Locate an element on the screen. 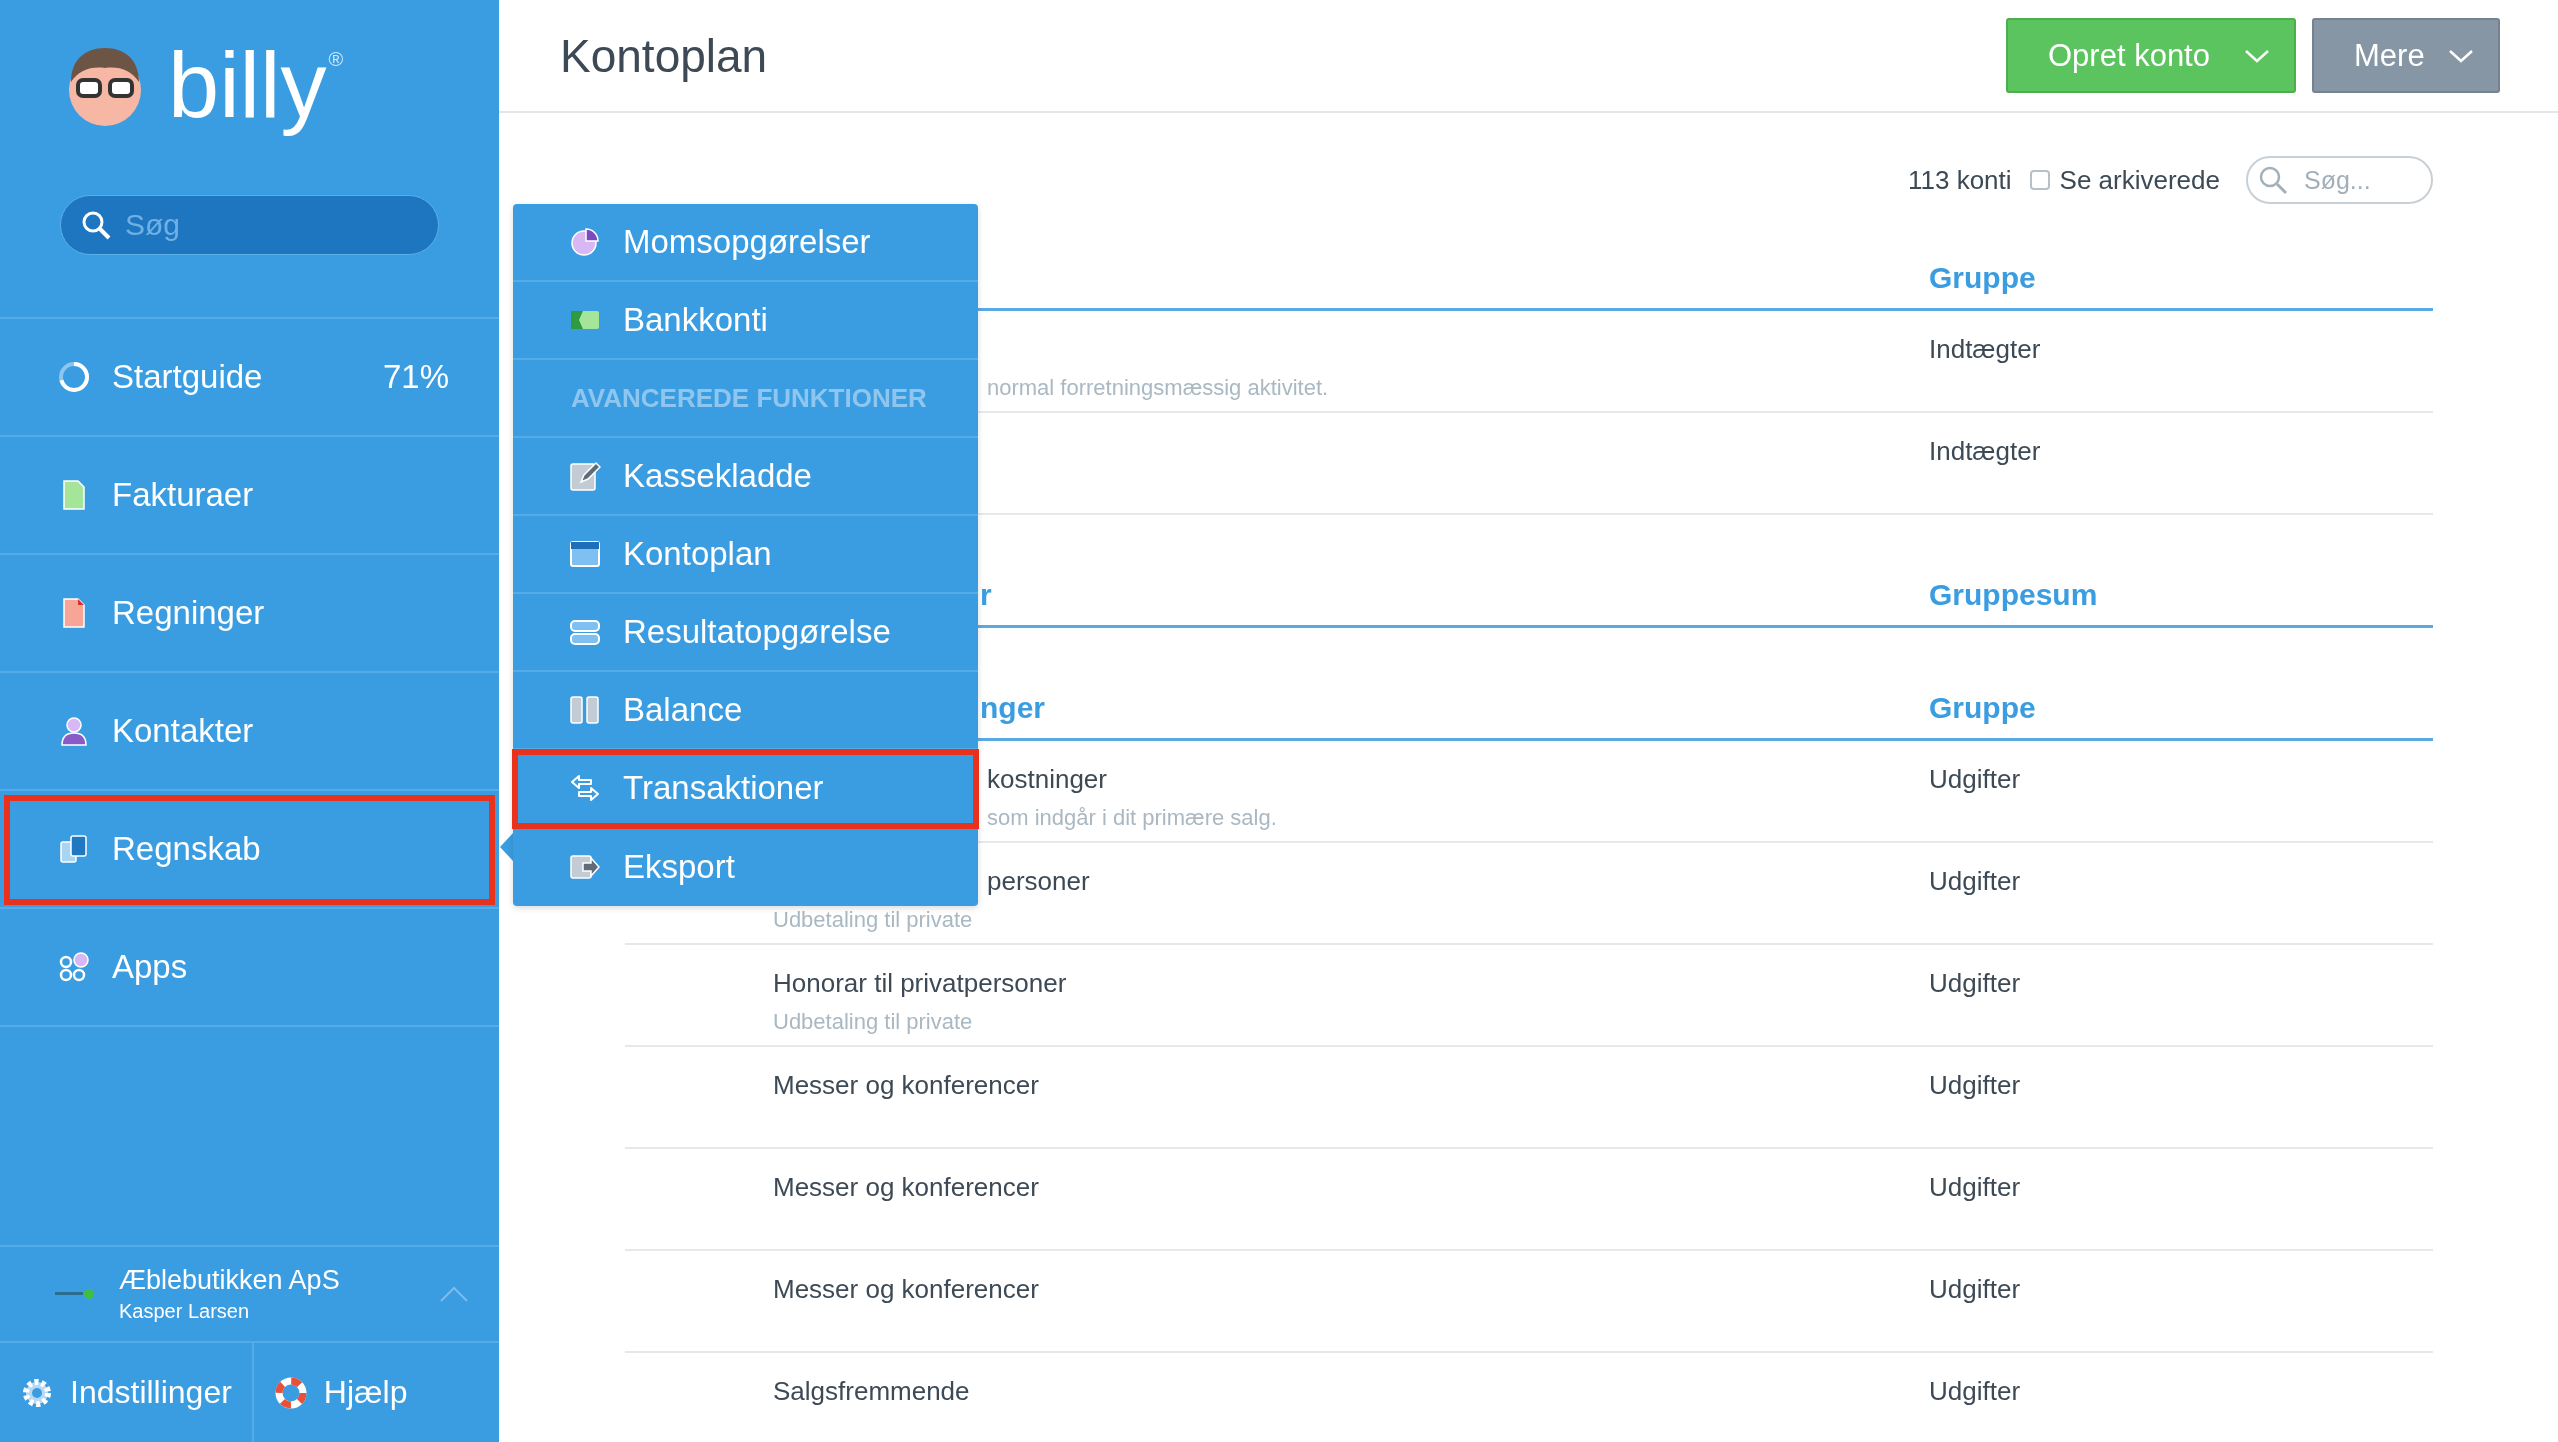 This screenshot has width=2558, height=1442. progress-ring-icon is located at coordinates (74, 377).